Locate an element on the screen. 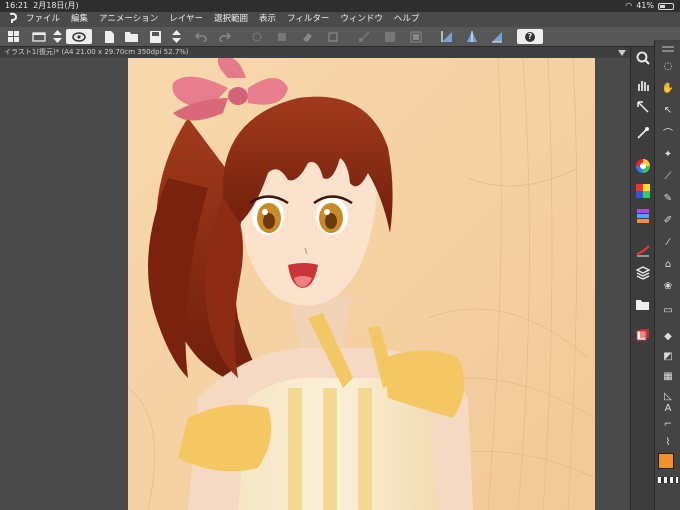  zoom-tool-icon: ◌ is located at coordinates (668, 66).